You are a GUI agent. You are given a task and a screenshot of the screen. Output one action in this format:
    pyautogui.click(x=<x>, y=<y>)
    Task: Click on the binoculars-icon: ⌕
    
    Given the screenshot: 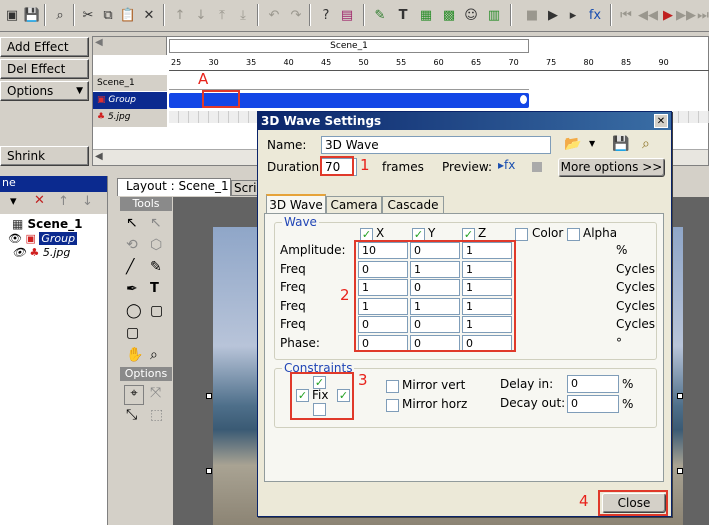 What is the action you would take?
    pyautogui.click(x=60, y=15)
    